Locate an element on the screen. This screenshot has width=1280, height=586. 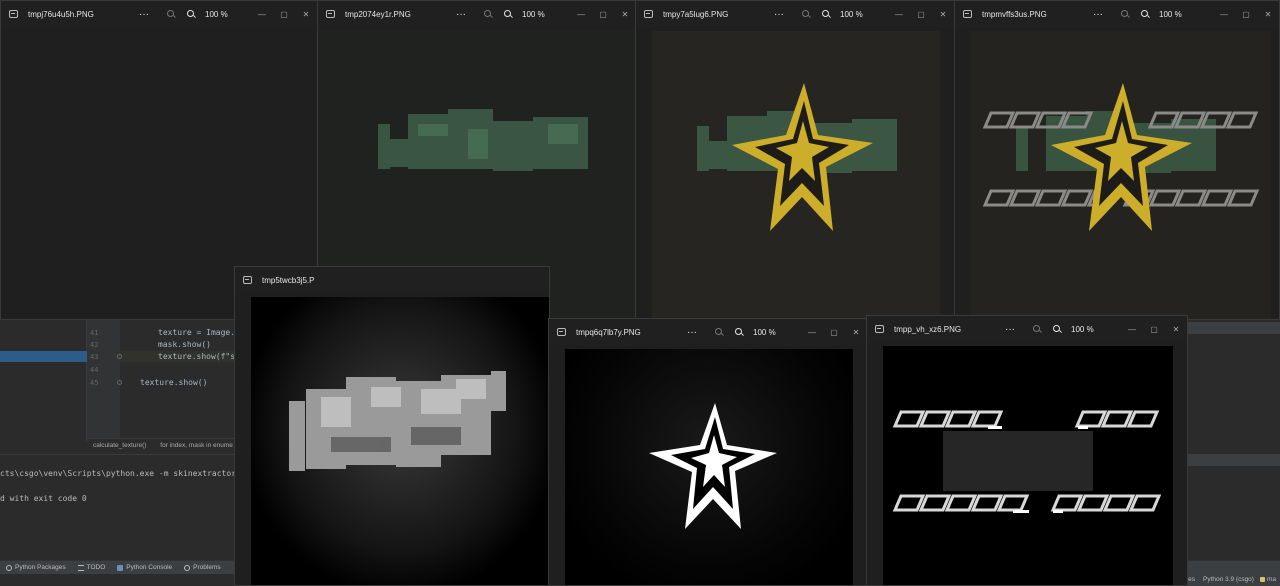
gold-star-image is located at coordinates (797, 157).